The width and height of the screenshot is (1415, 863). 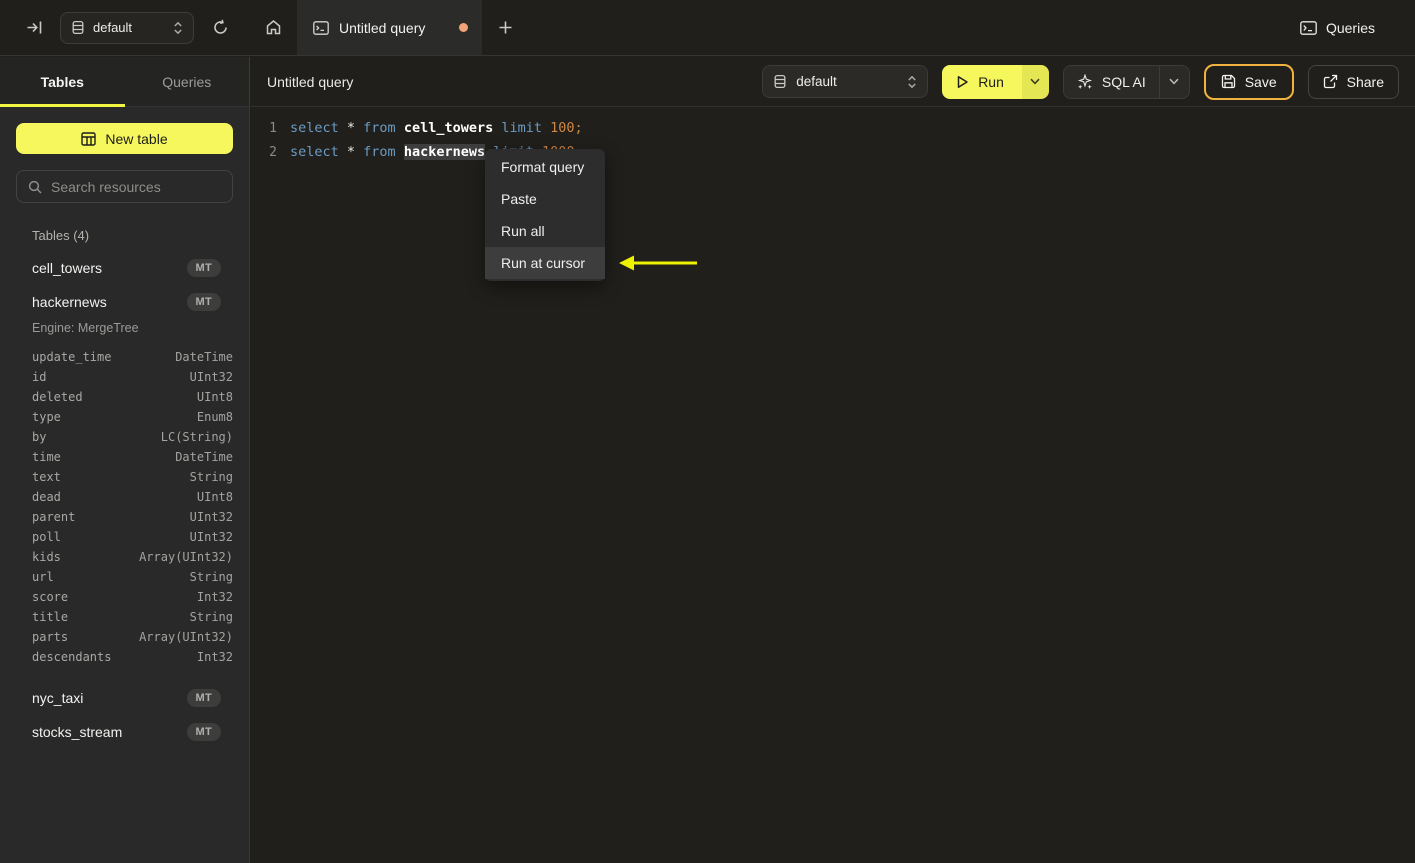 What do you see at coordinates (124, 537) in the screenshot?
I see `column-row-poll: poll UInt32` at bounding box center [124, 537].